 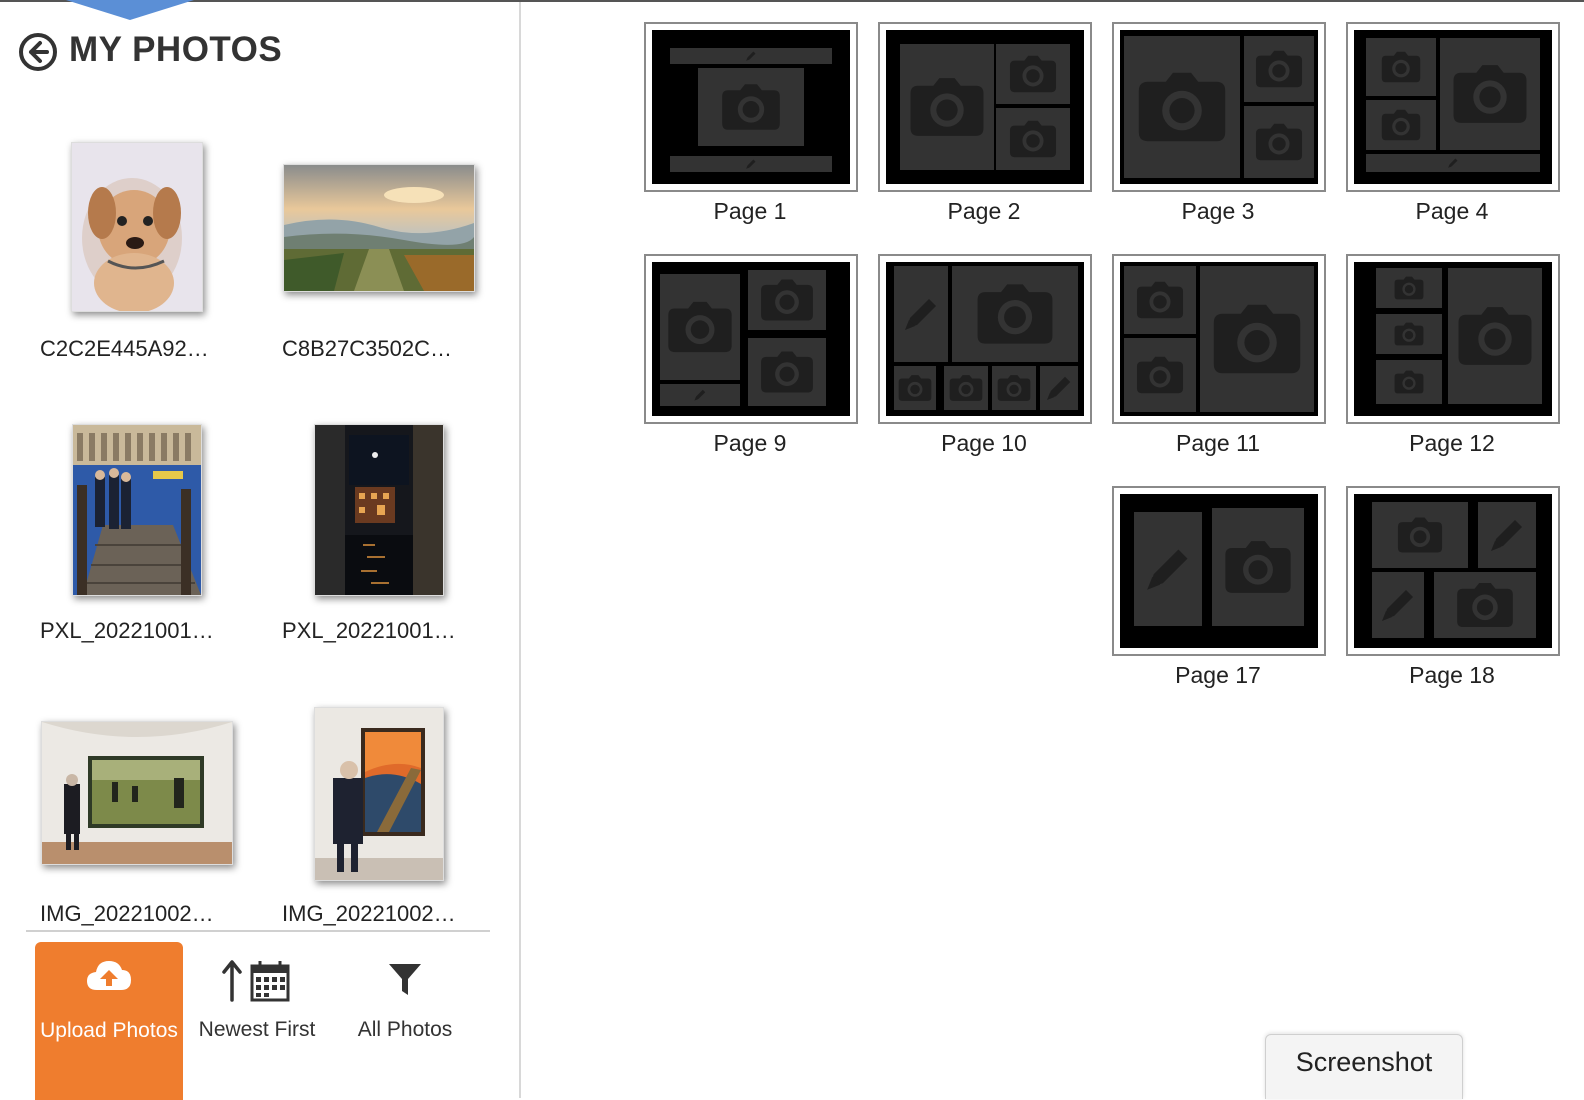 I want to click on sort-newest-first-button: Newest First, so click(x=257, y=1017).